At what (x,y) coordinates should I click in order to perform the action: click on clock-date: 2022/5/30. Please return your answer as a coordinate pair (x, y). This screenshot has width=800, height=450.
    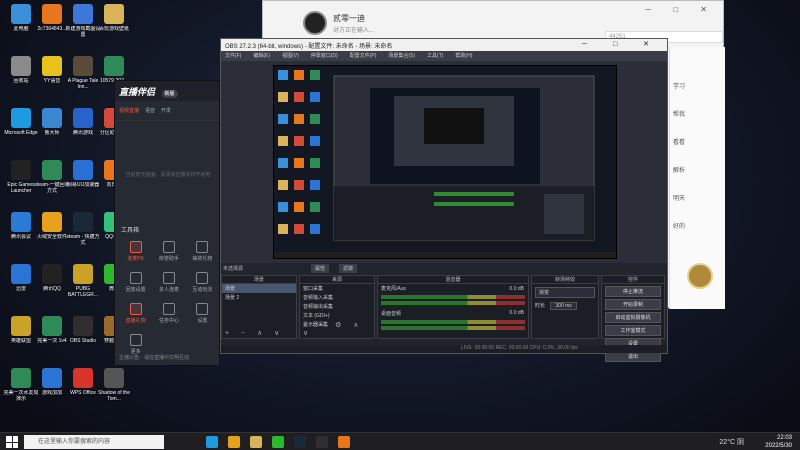
    Looking at the image, I should click on (778, 446).